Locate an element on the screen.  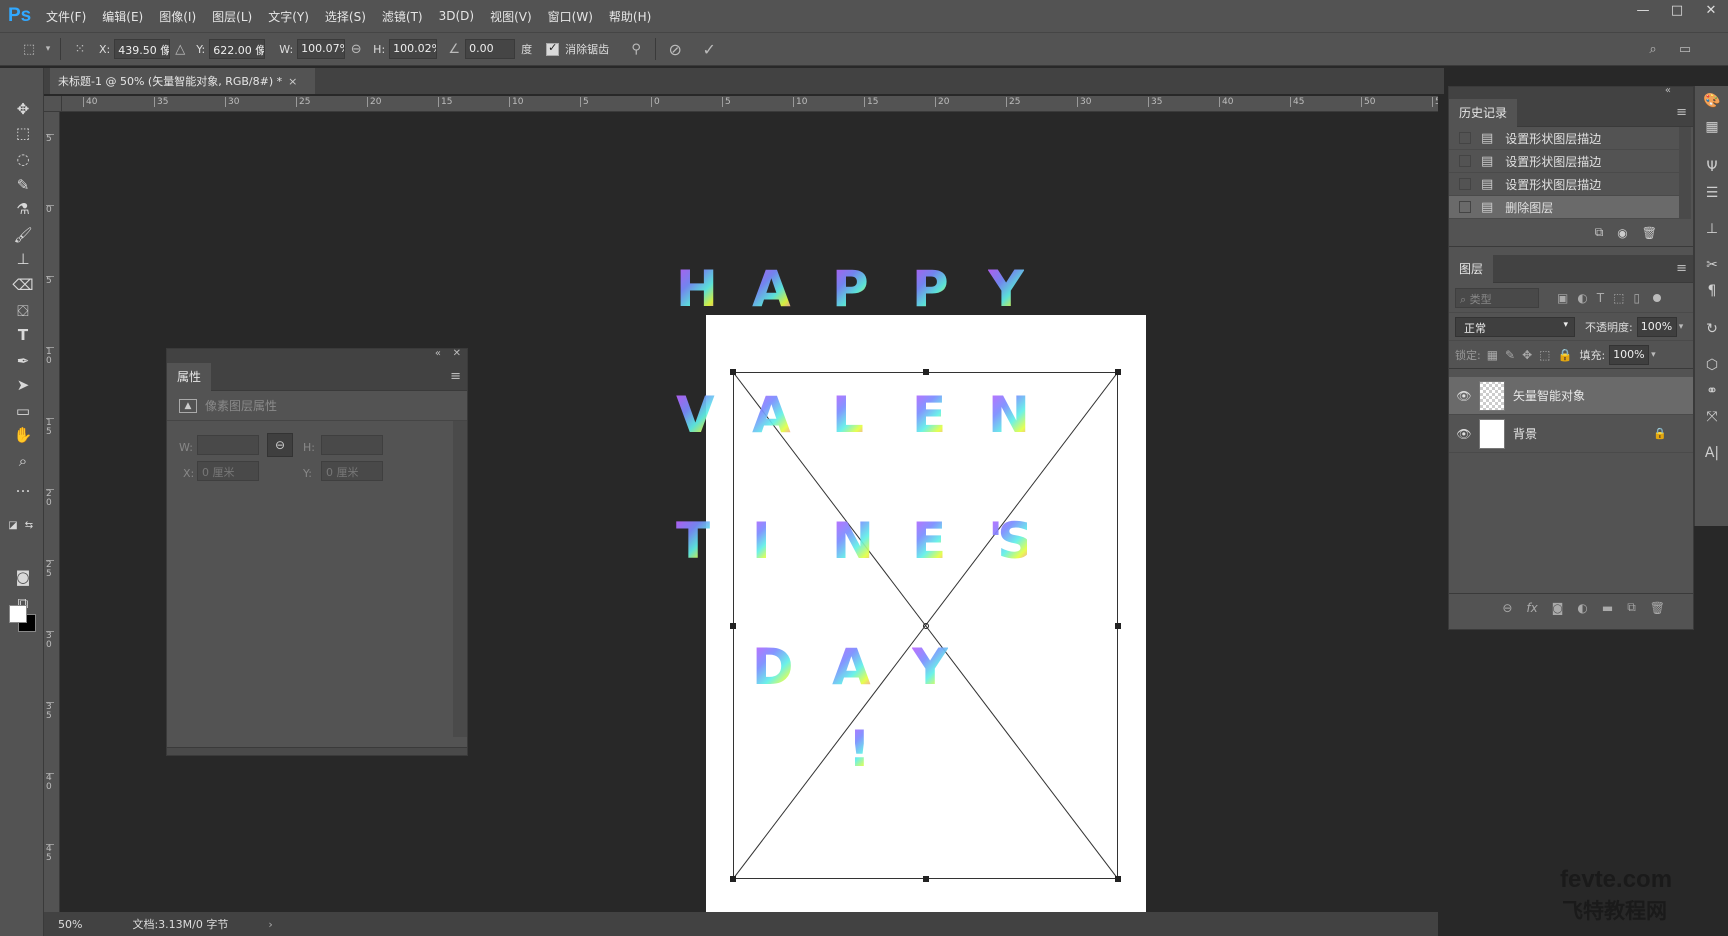
delta-icon: △ is located at coordinates (180, 49).